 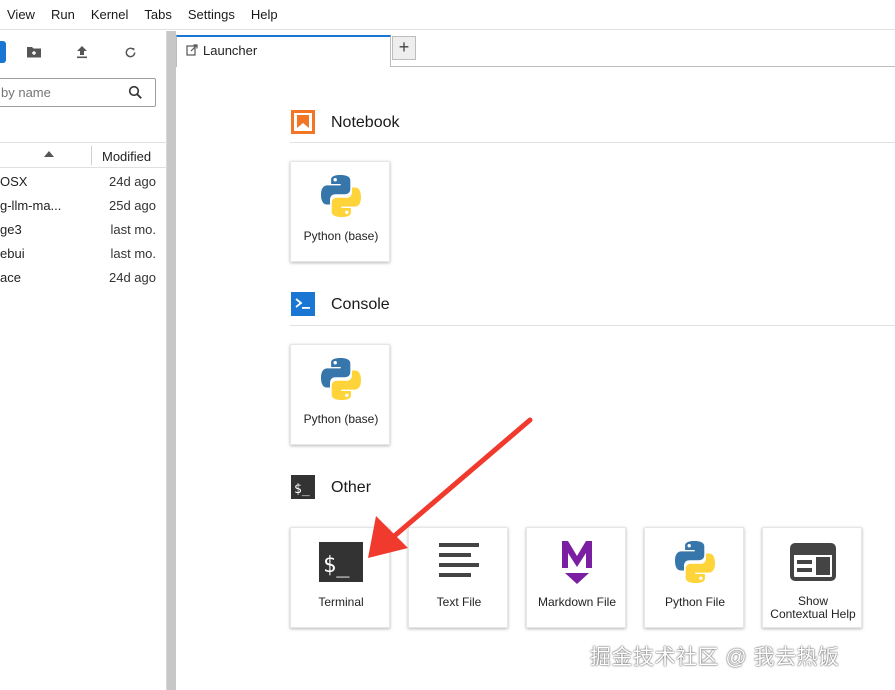 I want to click on menu-kernel: Kernel, so click(x=110, y=15).